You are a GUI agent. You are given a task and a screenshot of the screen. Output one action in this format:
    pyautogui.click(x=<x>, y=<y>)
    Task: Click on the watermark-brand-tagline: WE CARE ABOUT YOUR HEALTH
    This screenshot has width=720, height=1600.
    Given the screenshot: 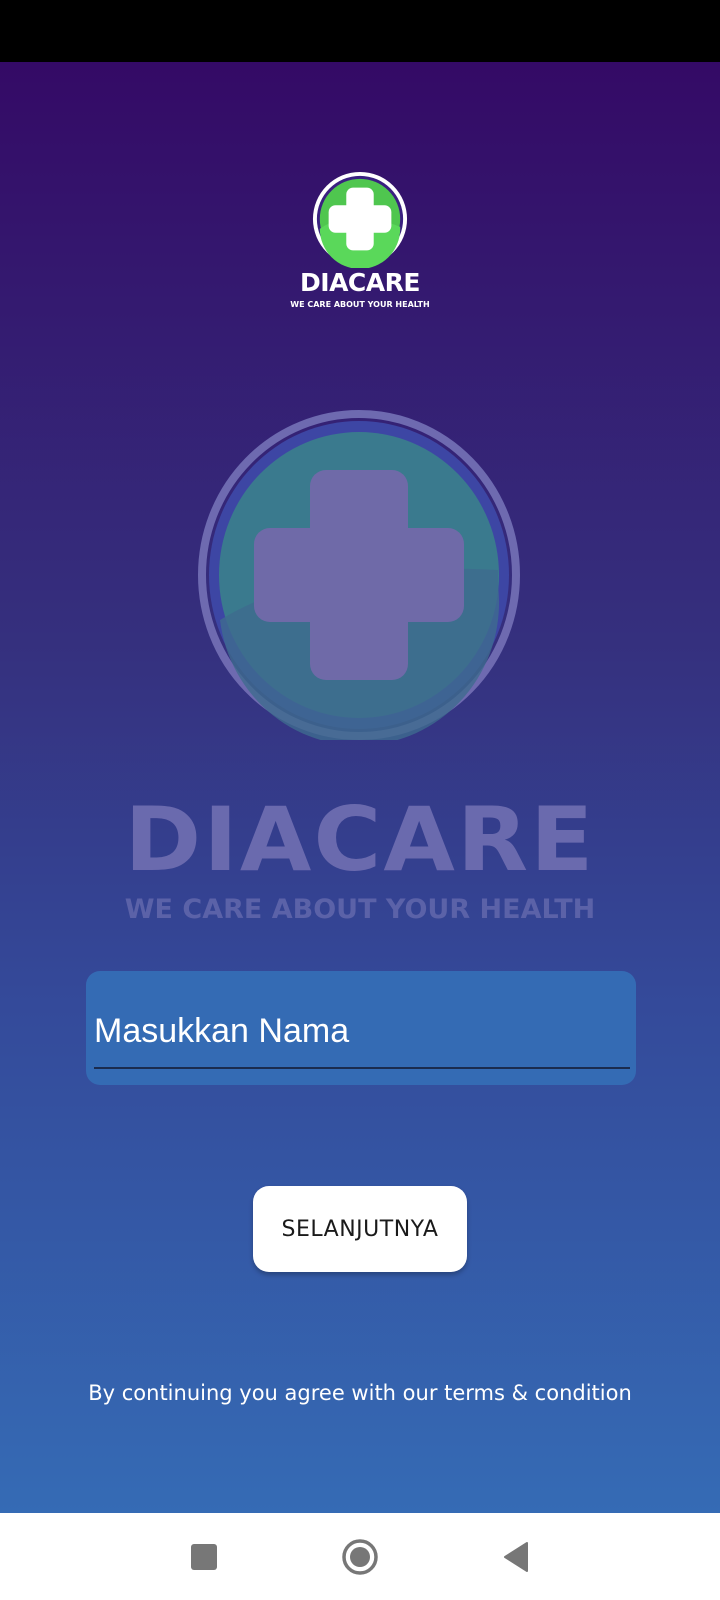 What is the action you would take?
    pyautogui.click(x=360, y=909)
    